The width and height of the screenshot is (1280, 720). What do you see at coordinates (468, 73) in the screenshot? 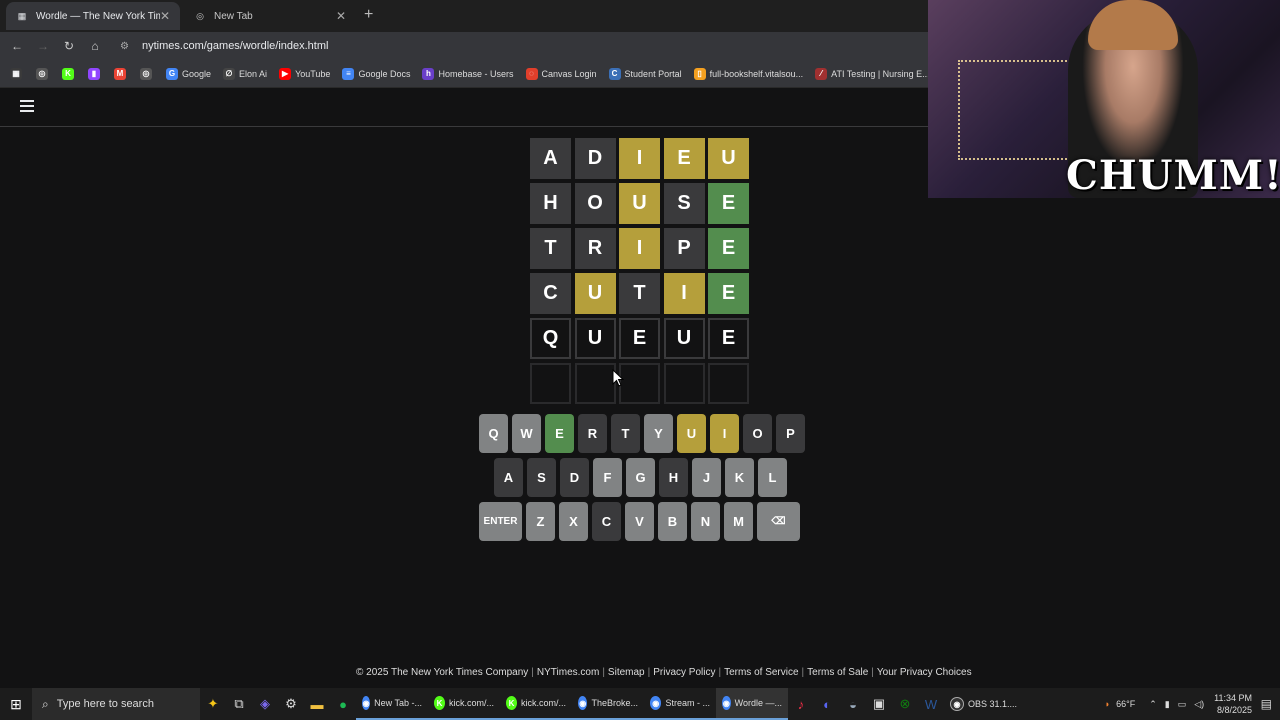
I see `bookmark-homebase-users: h Homebase - Users` at bounding box center [468, 73].